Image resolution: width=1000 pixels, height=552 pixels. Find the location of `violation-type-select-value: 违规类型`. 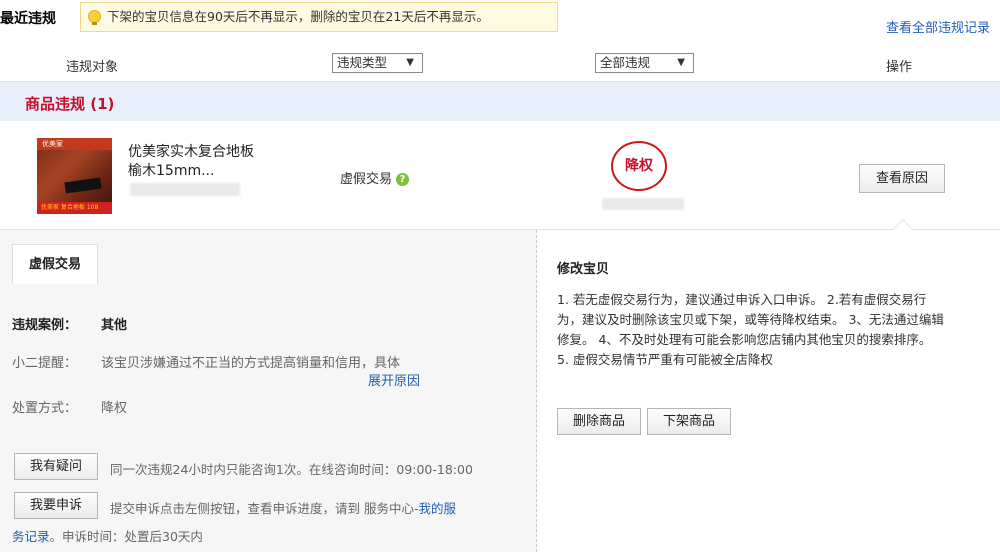

violation-type-select-value: 违规类型 is located at coordinates (362, 62).